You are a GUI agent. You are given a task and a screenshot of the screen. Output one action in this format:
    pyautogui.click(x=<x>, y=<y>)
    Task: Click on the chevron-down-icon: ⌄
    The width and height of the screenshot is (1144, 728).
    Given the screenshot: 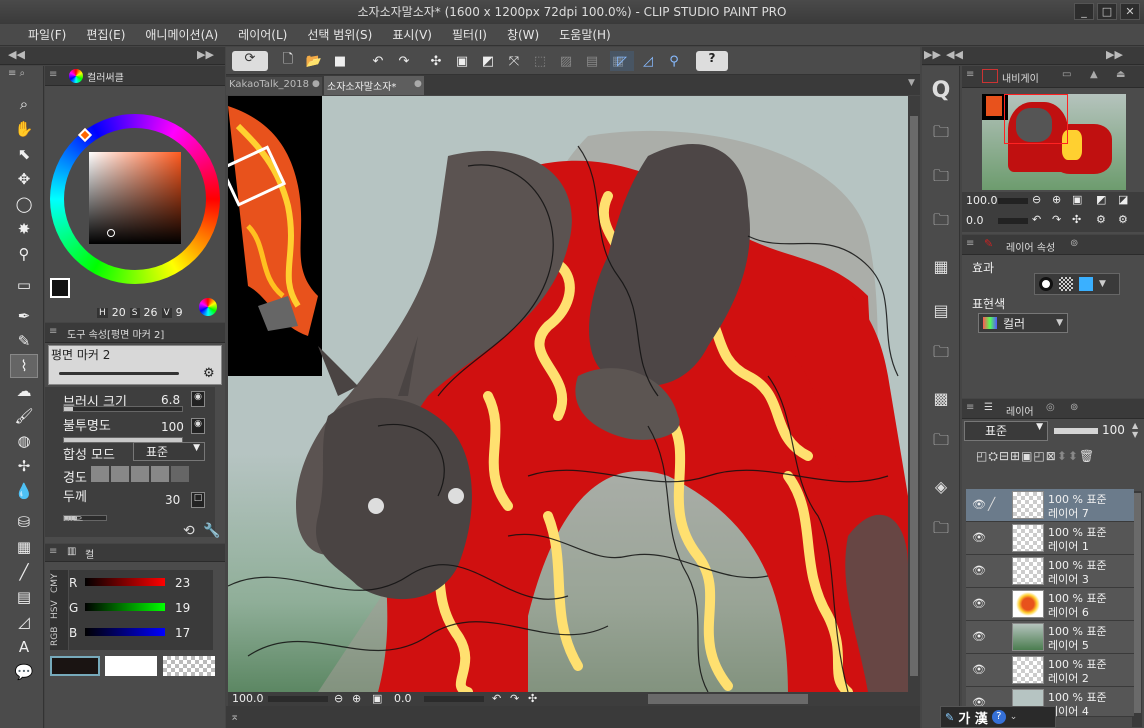 What is the action you would take?
    pyautogui.click(x=1014, y=717)
    